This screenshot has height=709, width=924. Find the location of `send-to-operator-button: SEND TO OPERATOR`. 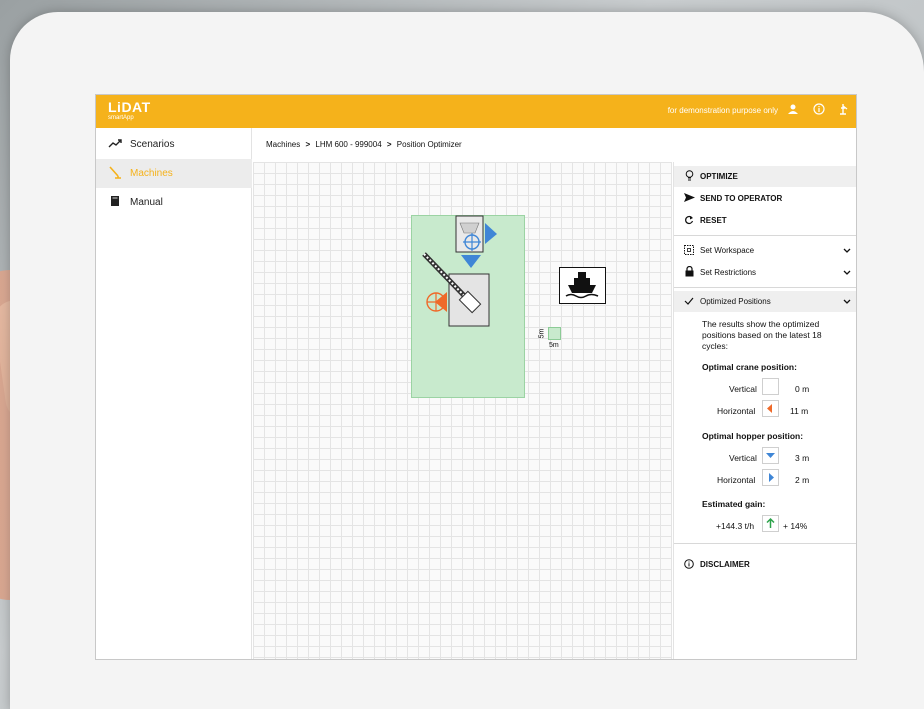

send-to-operator-button: SEND TO OPERATOR is located at coordinates (765, 198).